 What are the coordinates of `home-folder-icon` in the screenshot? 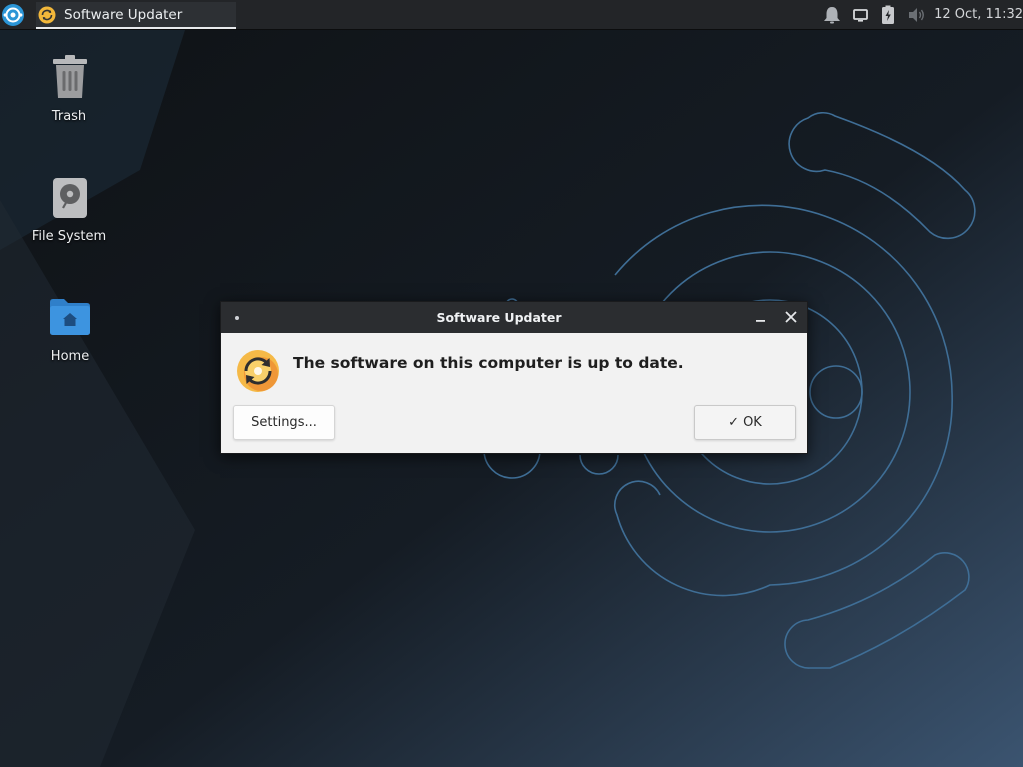 It's located at (70, 317).